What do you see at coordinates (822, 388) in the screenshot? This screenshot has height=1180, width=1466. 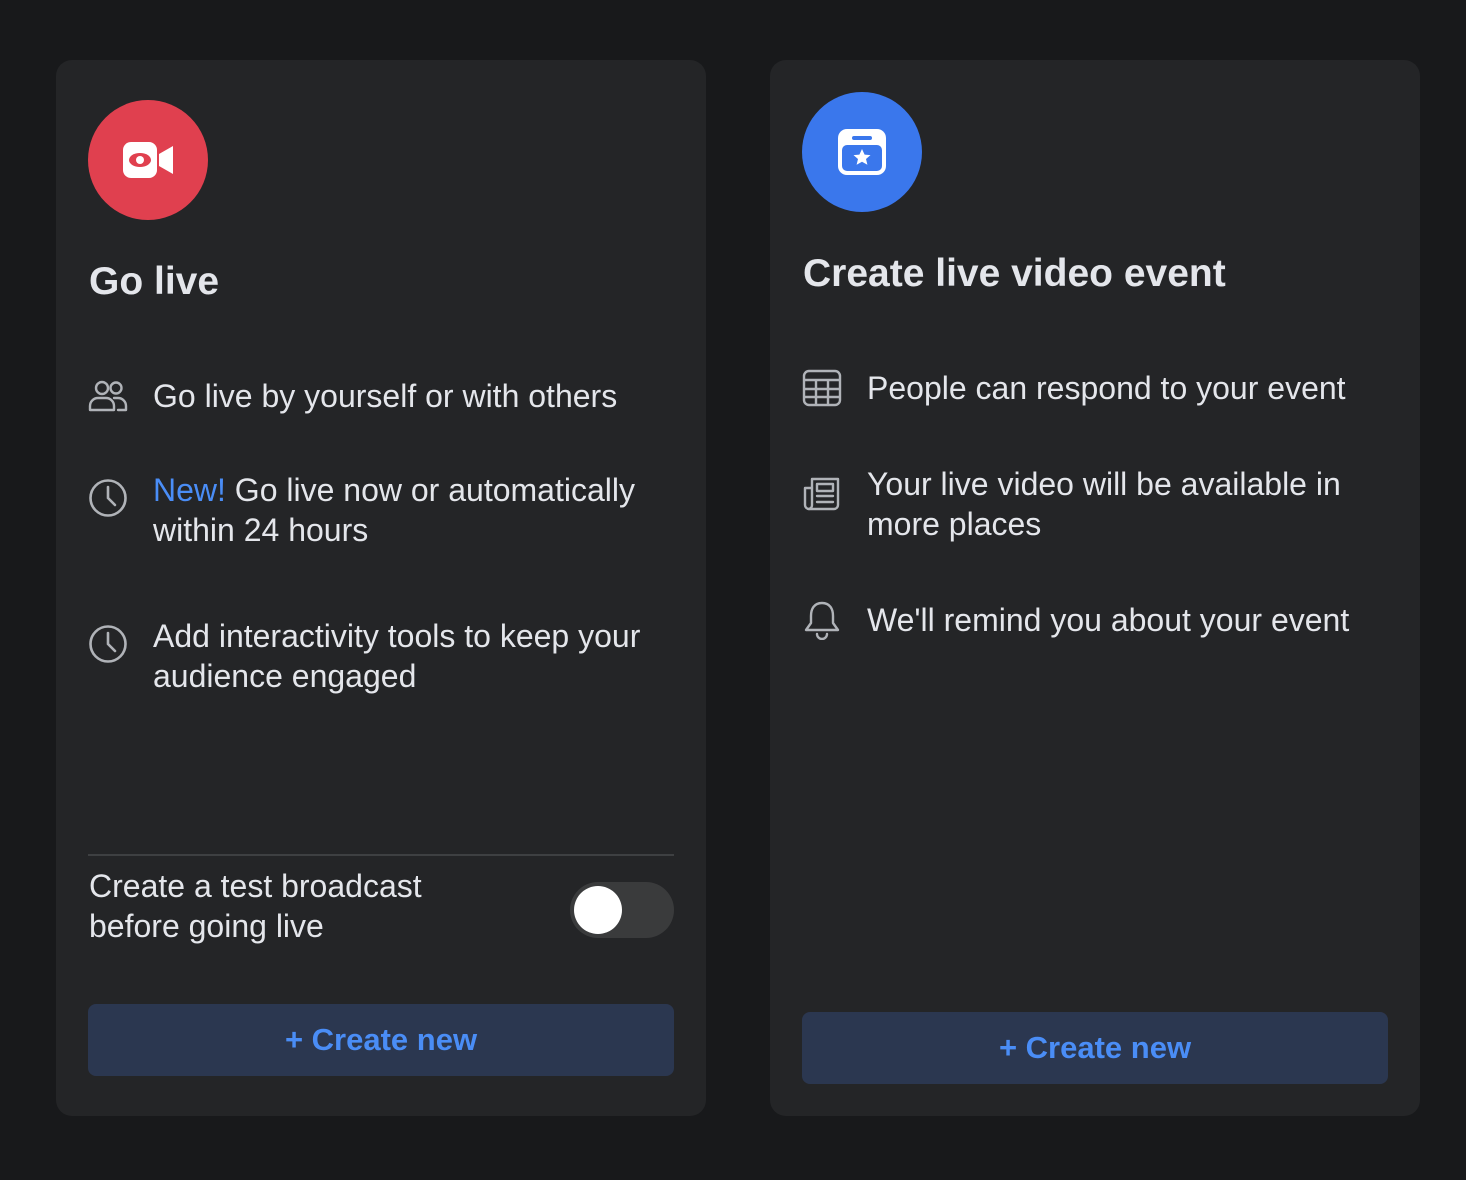 I see `calendar-grid-icon` at bounding box center [822, 388].